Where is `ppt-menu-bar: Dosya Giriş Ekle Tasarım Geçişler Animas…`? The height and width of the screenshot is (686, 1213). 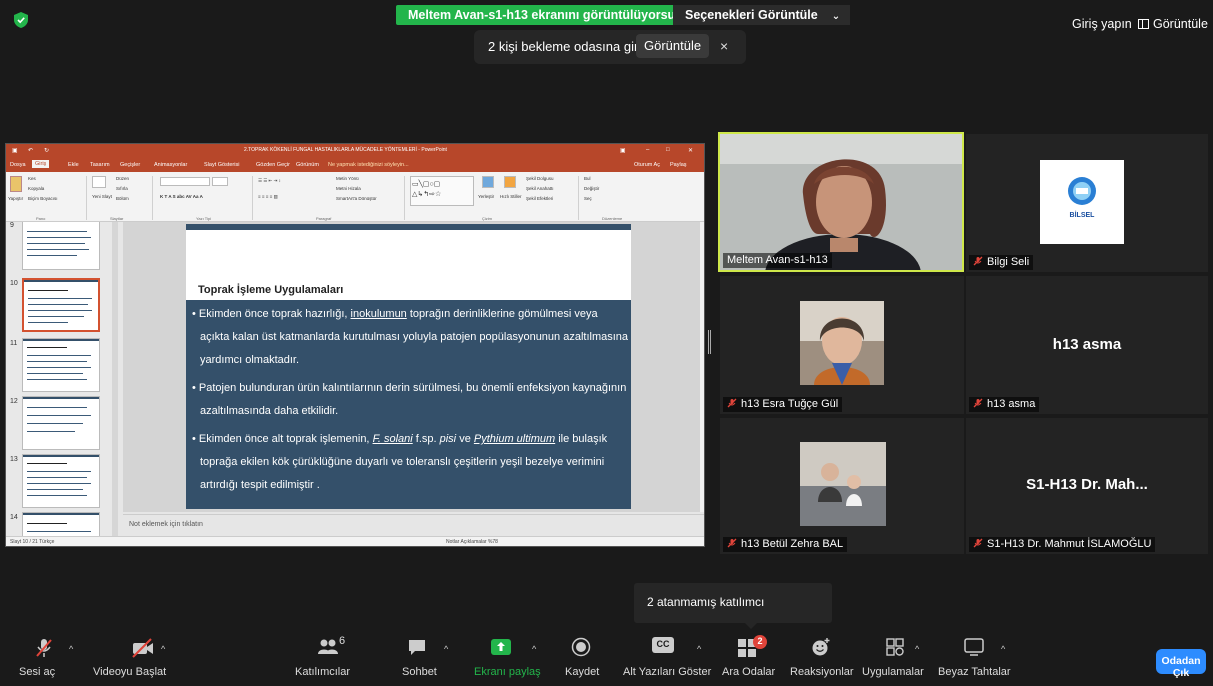
ppt-menu-bar: Dosya Giriş Ekle Tasarım Geçişler Animas… is located at coordinates (355, 165).